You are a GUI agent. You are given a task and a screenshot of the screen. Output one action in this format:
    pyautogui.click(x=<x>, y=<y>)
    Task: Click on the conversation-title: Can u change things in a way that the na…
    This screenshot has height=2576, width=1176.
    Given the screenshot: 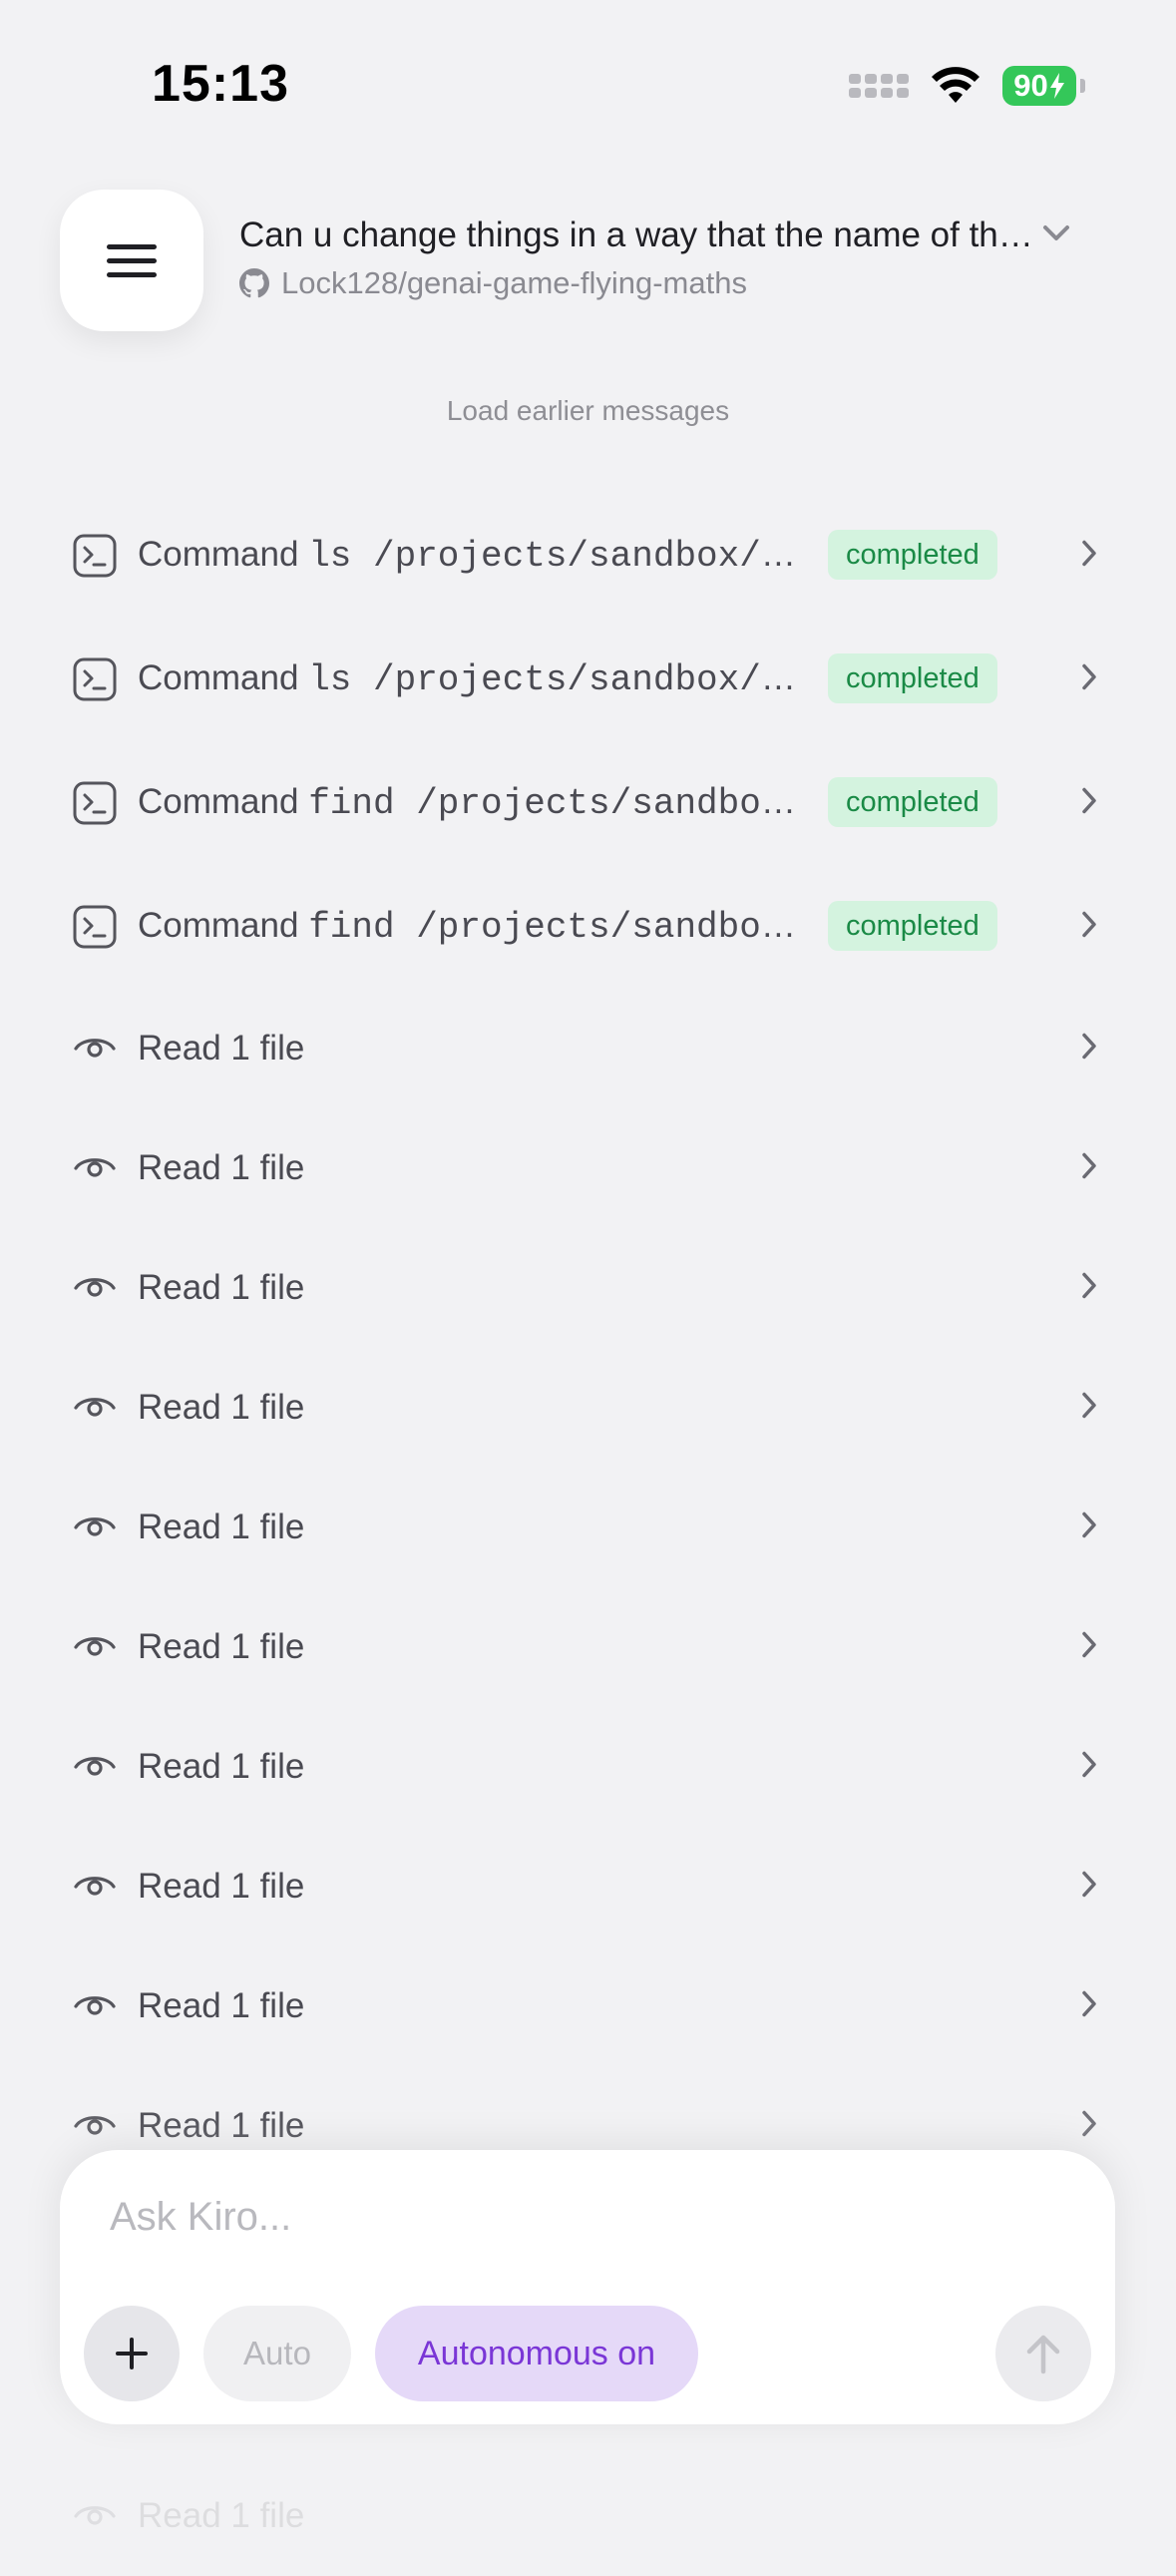 What is the action you would take?
    pyautogui.click(x=638, y=235)
    